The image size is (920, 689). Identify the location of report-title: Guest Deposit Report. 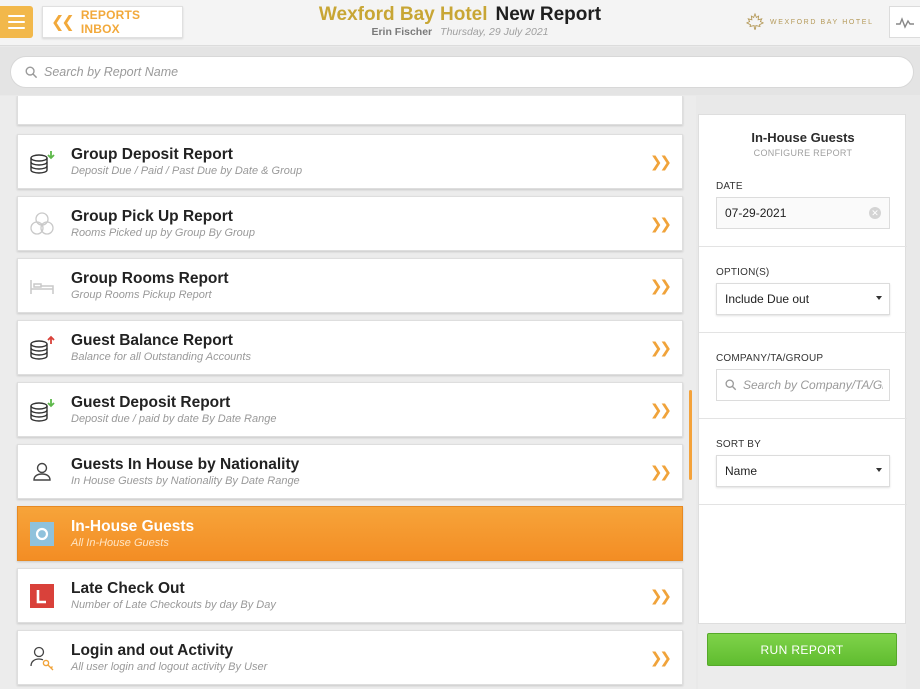
(151, 402).